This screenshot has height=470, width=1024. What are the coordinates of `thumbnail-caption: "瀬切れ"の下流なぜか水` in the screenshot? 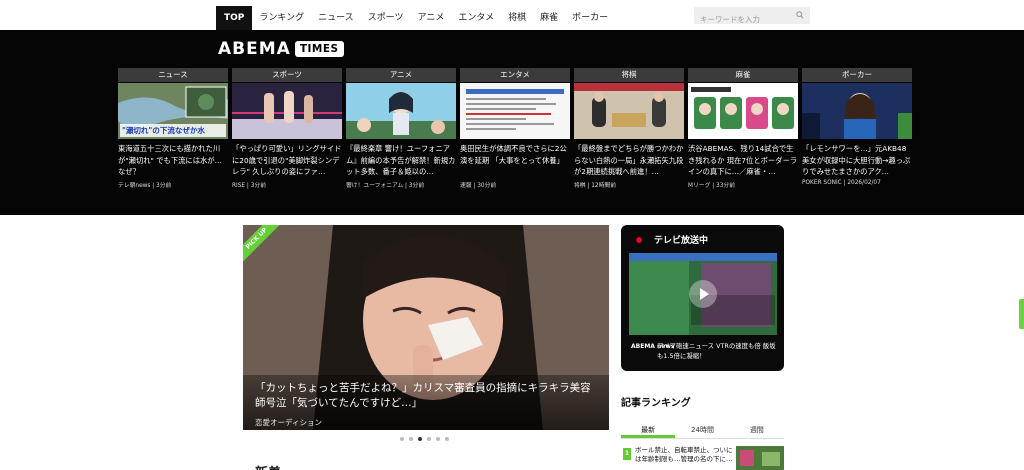 It's located at (173, 130).